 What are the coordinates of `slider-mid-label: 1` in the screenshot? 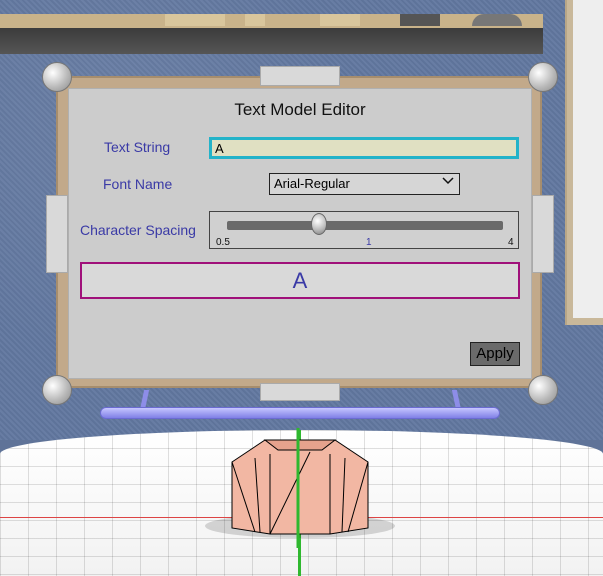 It's located at (369, 242).